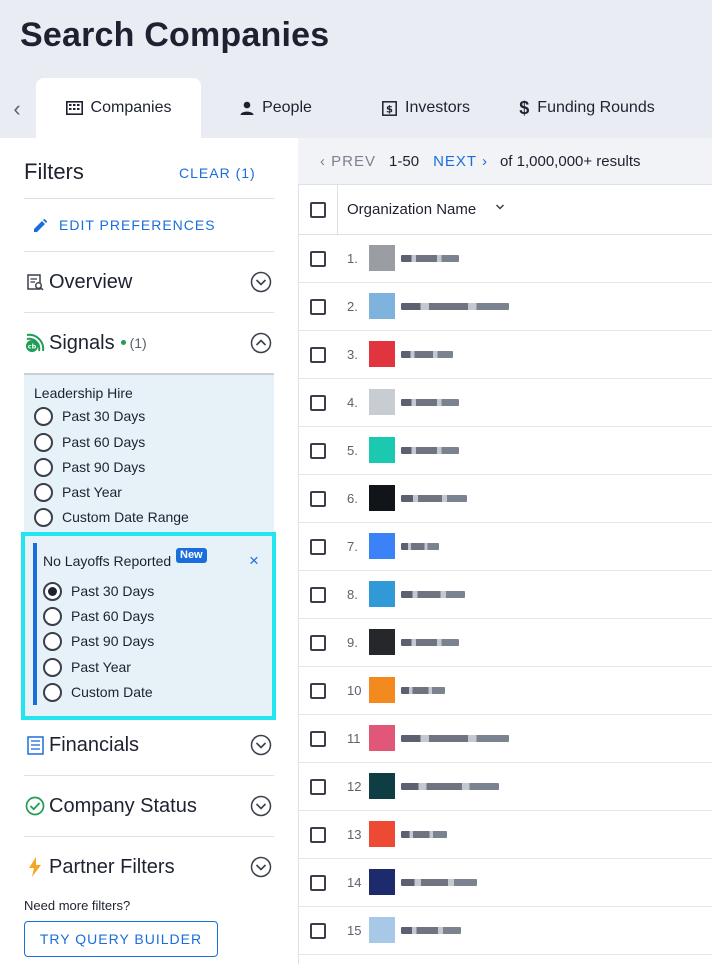  What do you see at coordinates (149, 806) in the screenshot?
I see `section-company-status: Company Status` at bounding box center [149, 806].